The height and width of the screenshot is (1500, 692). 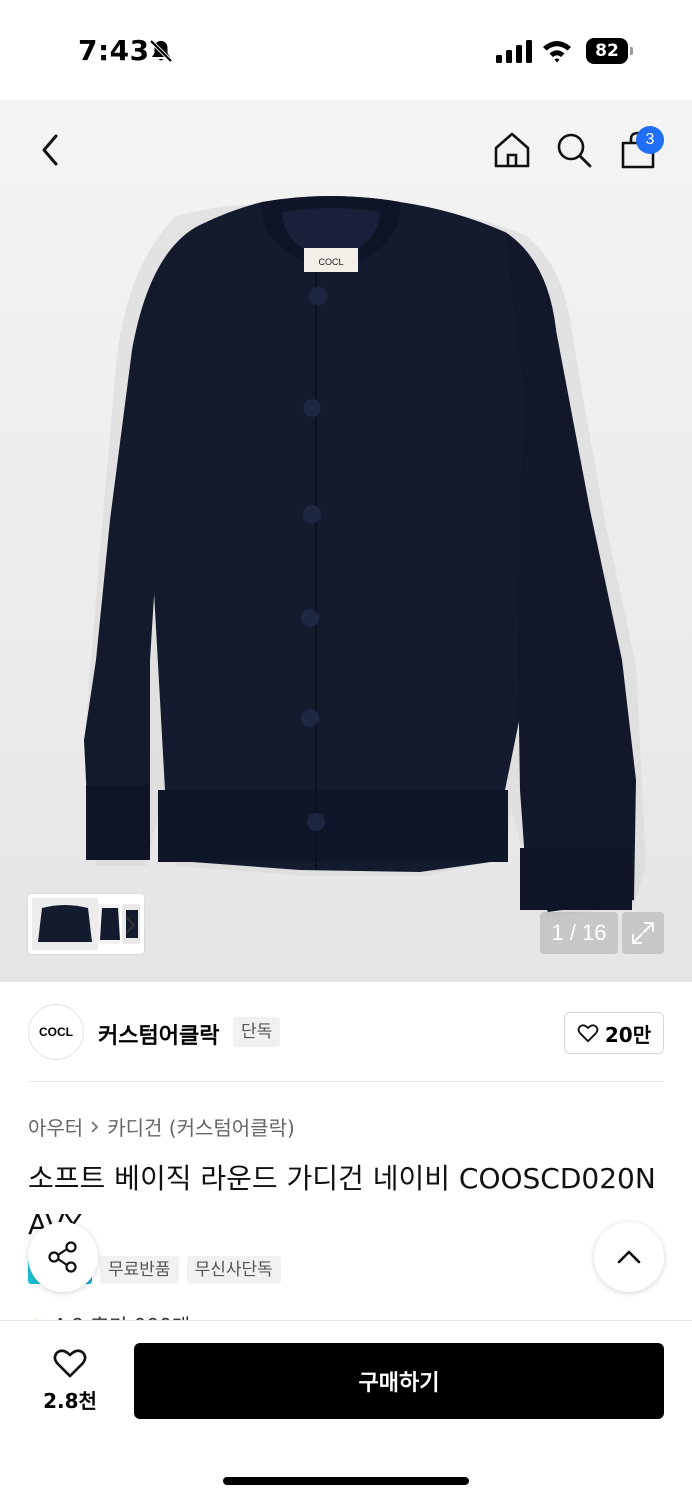 I want to click on brand-row: COCL 커스텀어클락 단독 20만, so click(x=346, y=1033).